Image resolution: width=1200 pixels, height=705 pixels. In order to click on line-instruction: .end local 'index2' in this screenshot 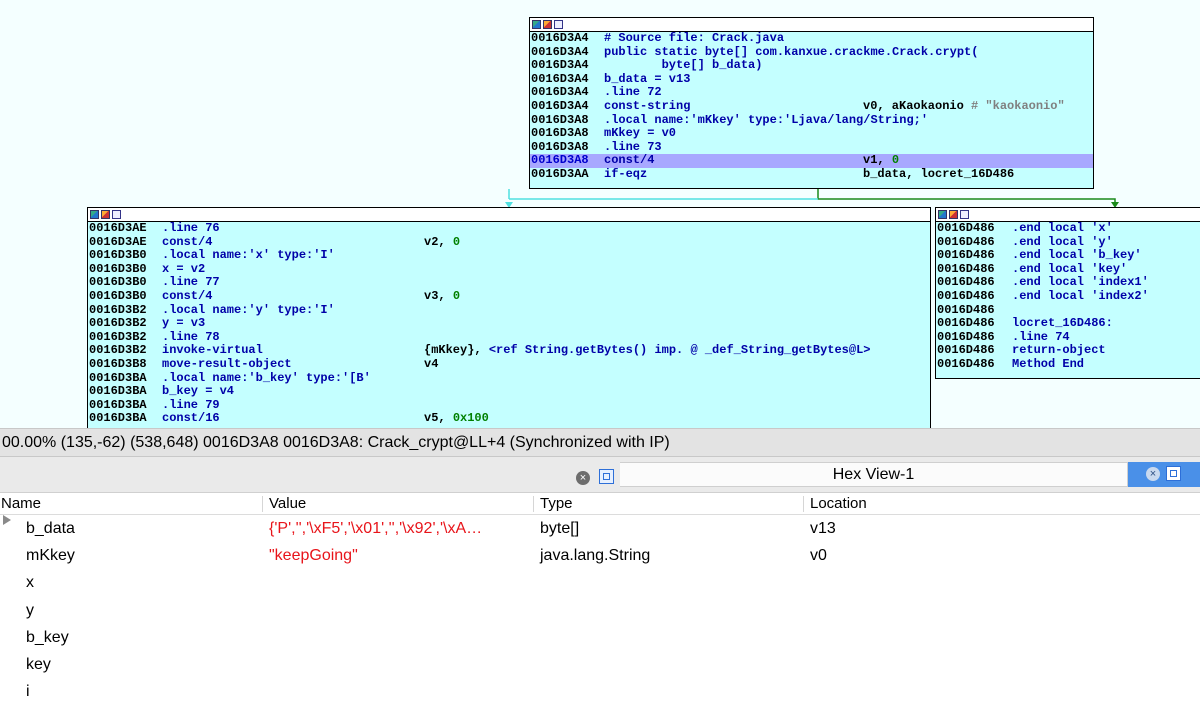, I will do `click(1080, 296)`.